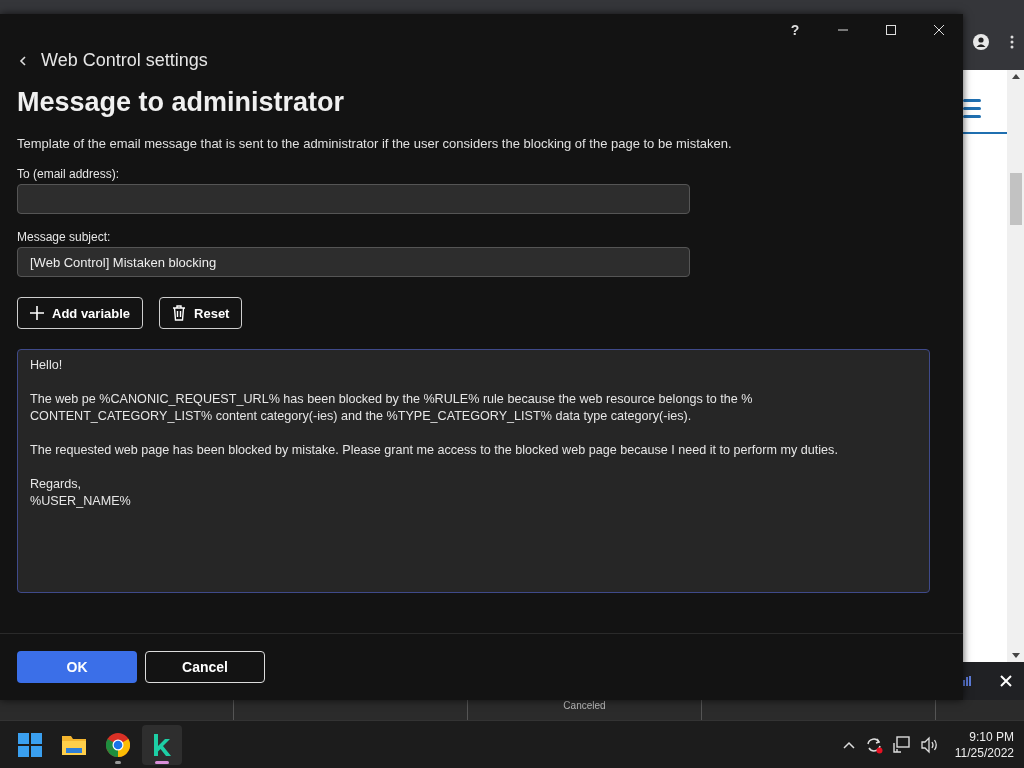  Describe the element at coordinates (74, 745) in the screenshot. I see `folder-icon` at that location.